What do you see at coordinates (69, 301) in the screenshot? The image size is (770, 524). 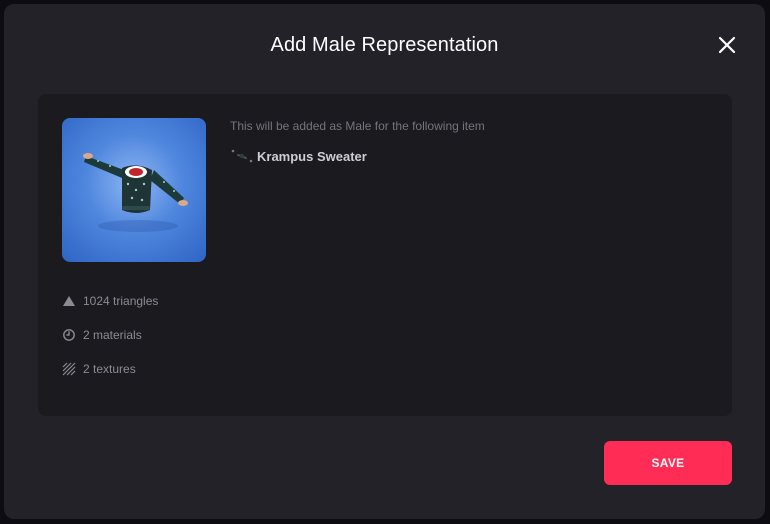 I see `triangle-icon` at bounding box center [69, 301].